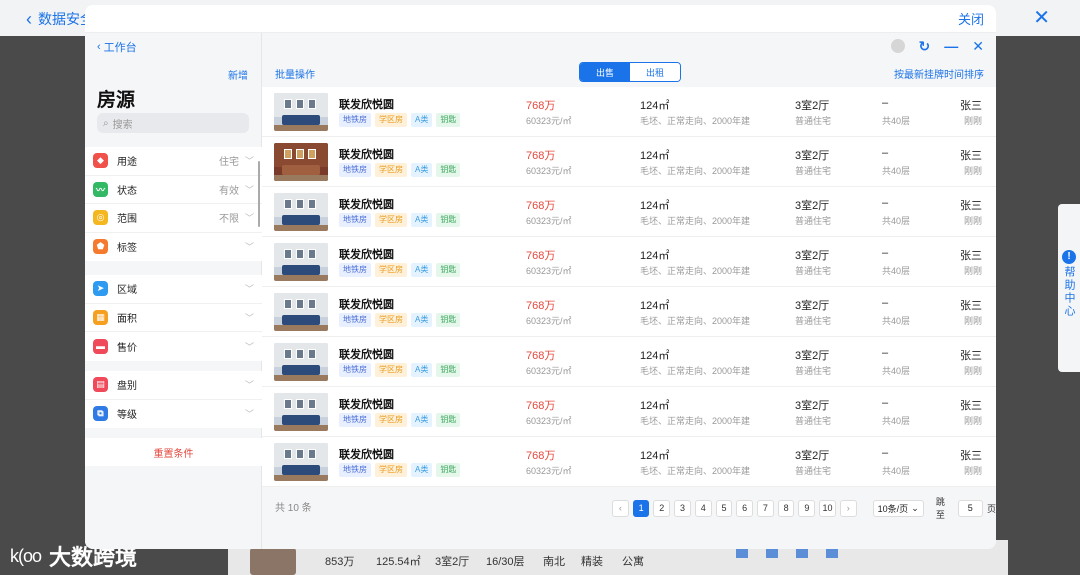  What do you see at coordinates (173, 161) in the screenshot?
I see `filter-item: ◆ 用途 住宅 ﹀` at bounding box center [173, 161].